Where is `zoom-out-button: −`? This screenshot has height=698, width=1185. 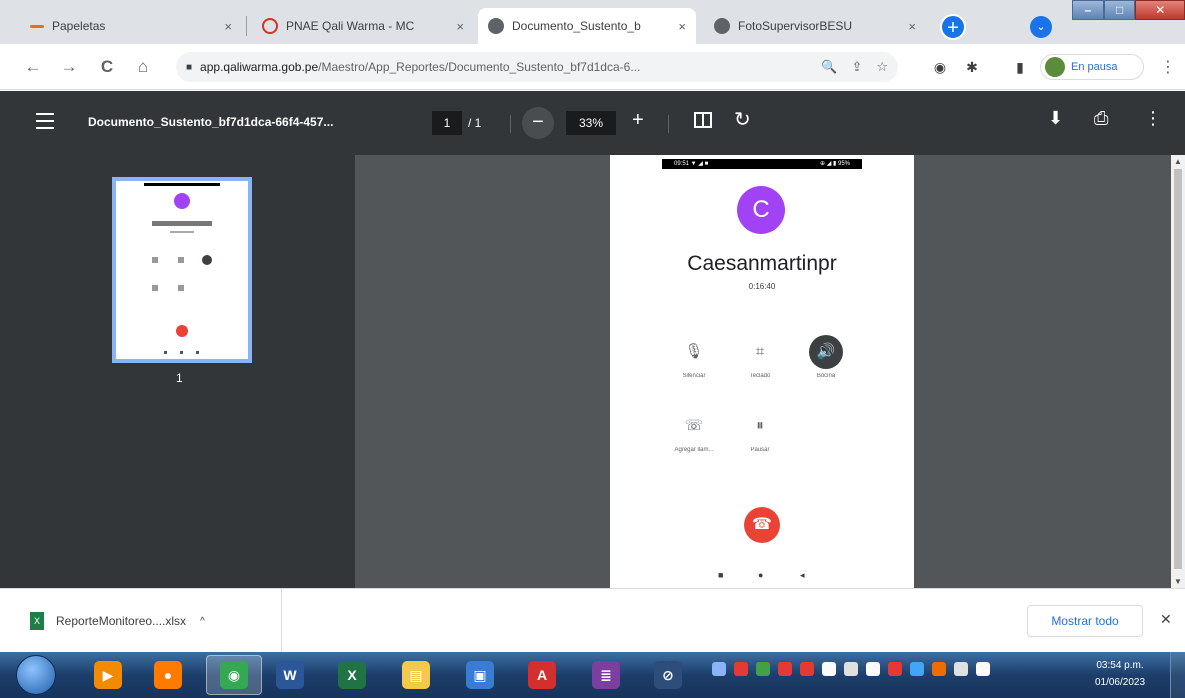 zoom-out-button: − is located at coordinates (538, 123).